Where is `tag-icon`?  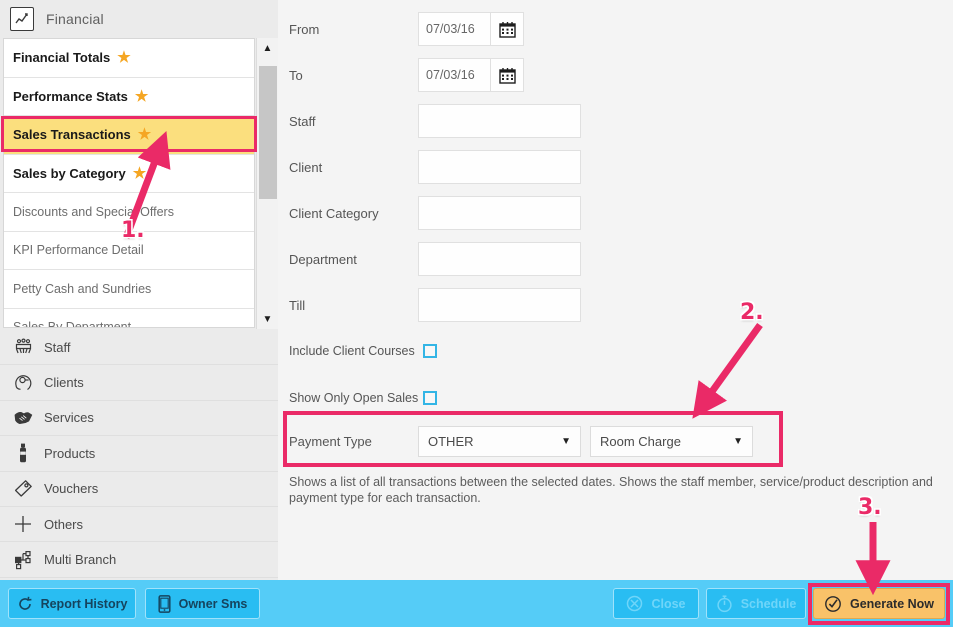
tag-icon is located at coordinates (23, 489).